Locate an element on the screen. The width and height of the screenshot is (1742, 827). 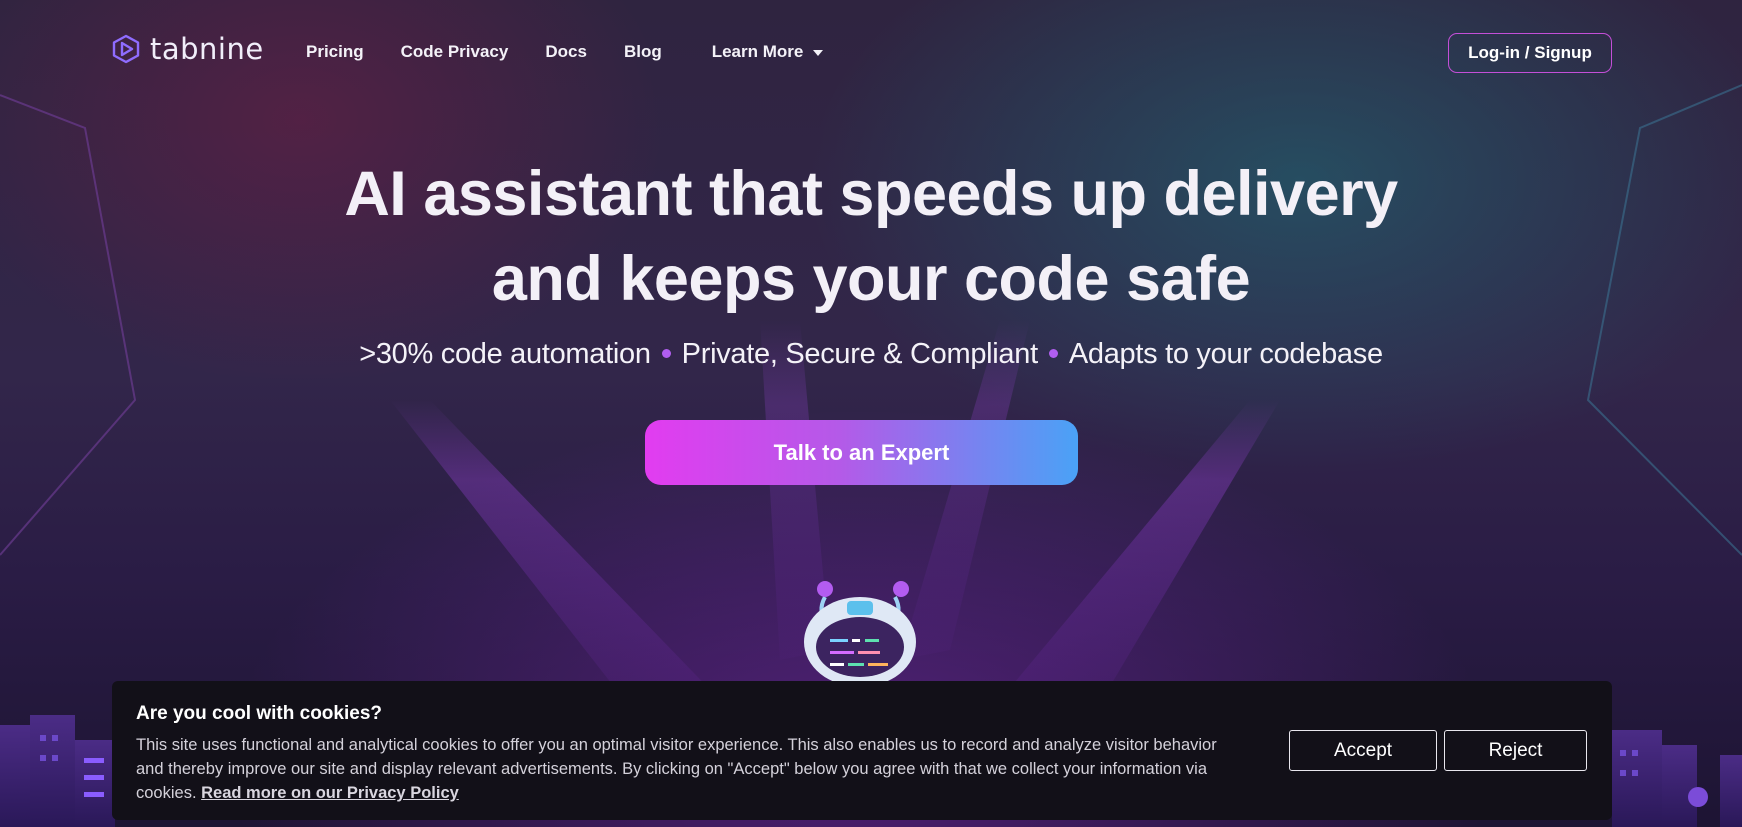
reject-cookies-button: Reject is located at coordinates (1515, 750).